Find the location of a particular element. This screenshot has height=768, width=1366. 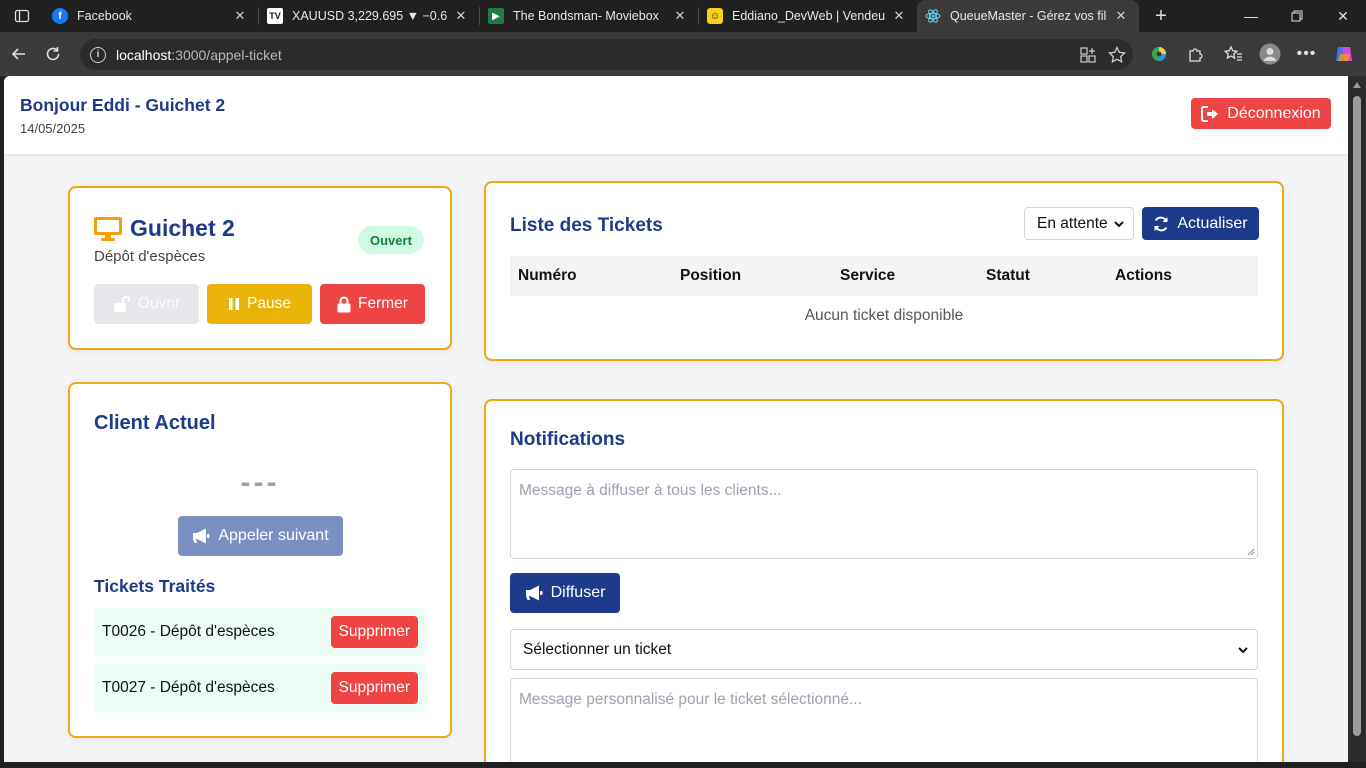

guichet-title: Guichet 2 is located at coordinates (164, 228).